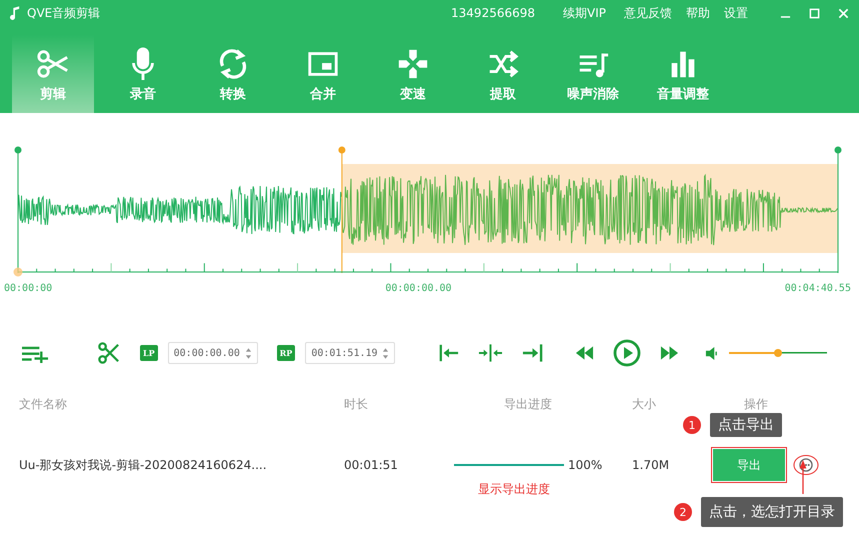 The width and height of the screenshot is (859, 543). Describe the element at coordinates (585, 465) in the screenshot. I see `percent-cell: 100%` at that location.